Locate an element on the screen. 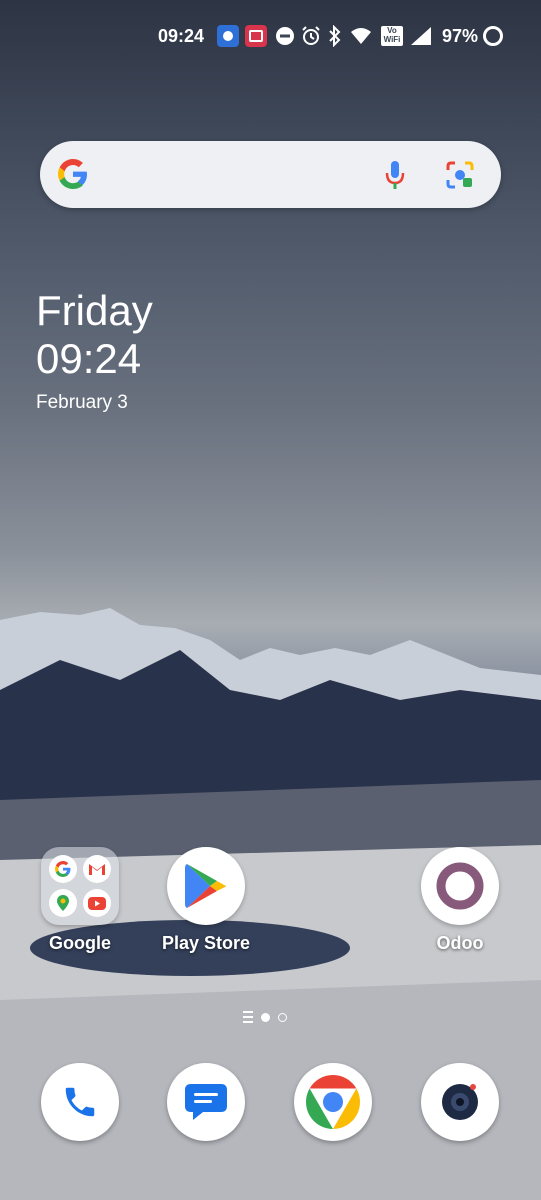  play-store-icon is located at coordinates (206, 886).